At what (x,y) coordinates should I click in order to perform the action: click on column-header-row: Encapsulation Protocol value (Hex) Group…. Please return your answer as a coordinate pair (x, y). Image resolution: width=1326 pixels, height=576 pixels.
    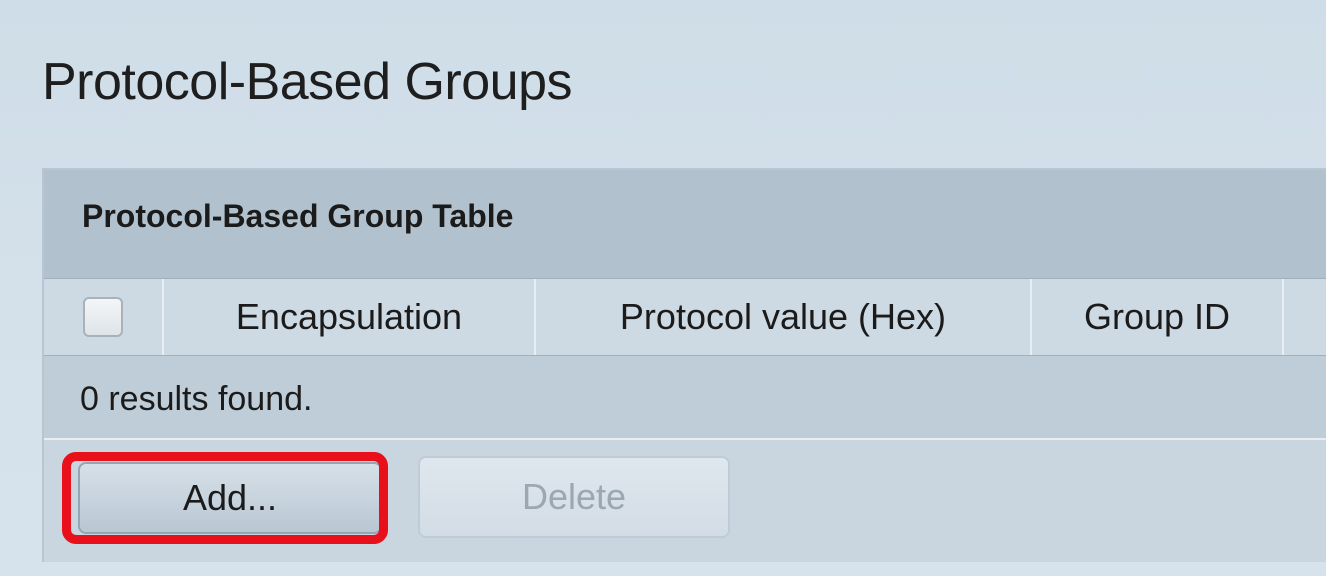
    Looking at the image, I should click on (685, 317).